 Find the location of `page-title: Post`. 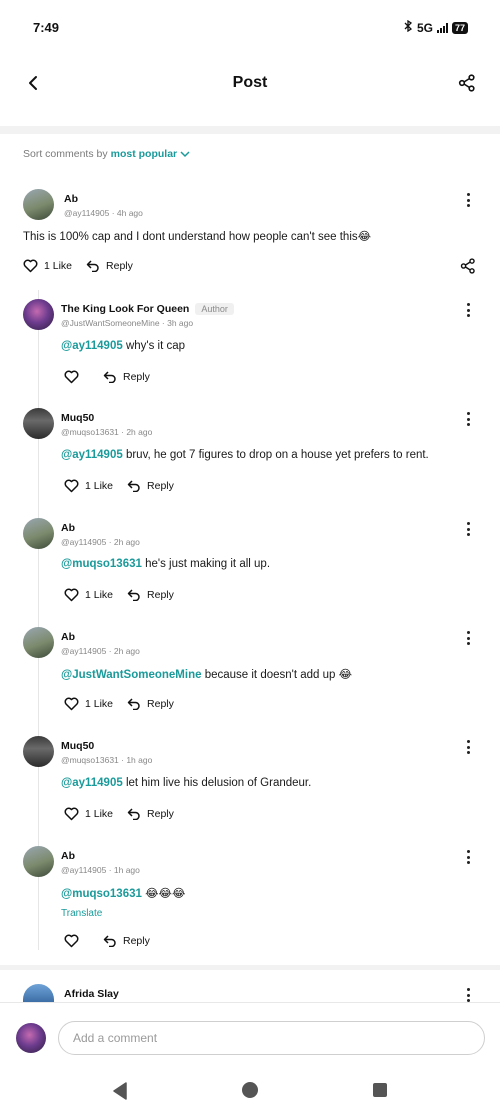

page-title: Post is located at coordinates (250, 82).